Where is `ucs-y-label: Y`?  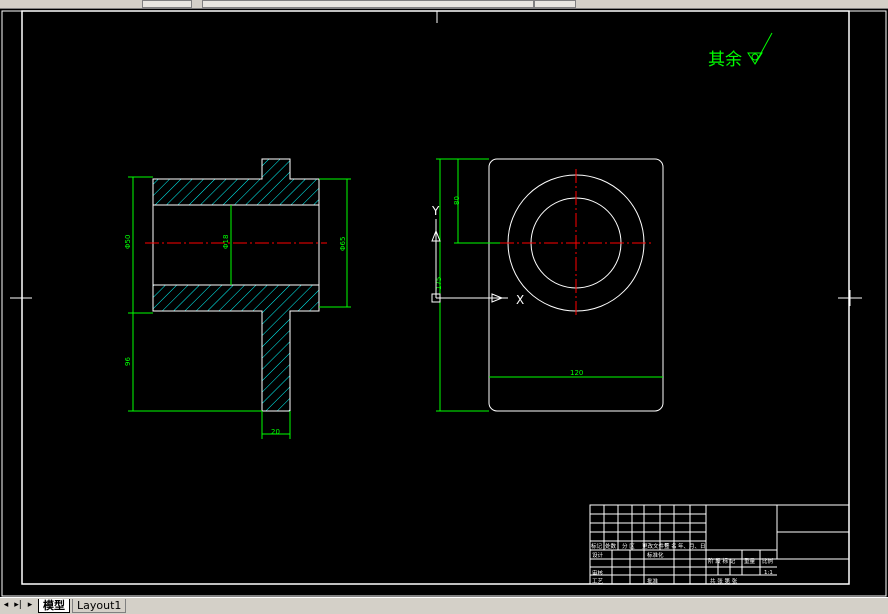 ucs-y-label: Y is located at coordinates (435, 211).